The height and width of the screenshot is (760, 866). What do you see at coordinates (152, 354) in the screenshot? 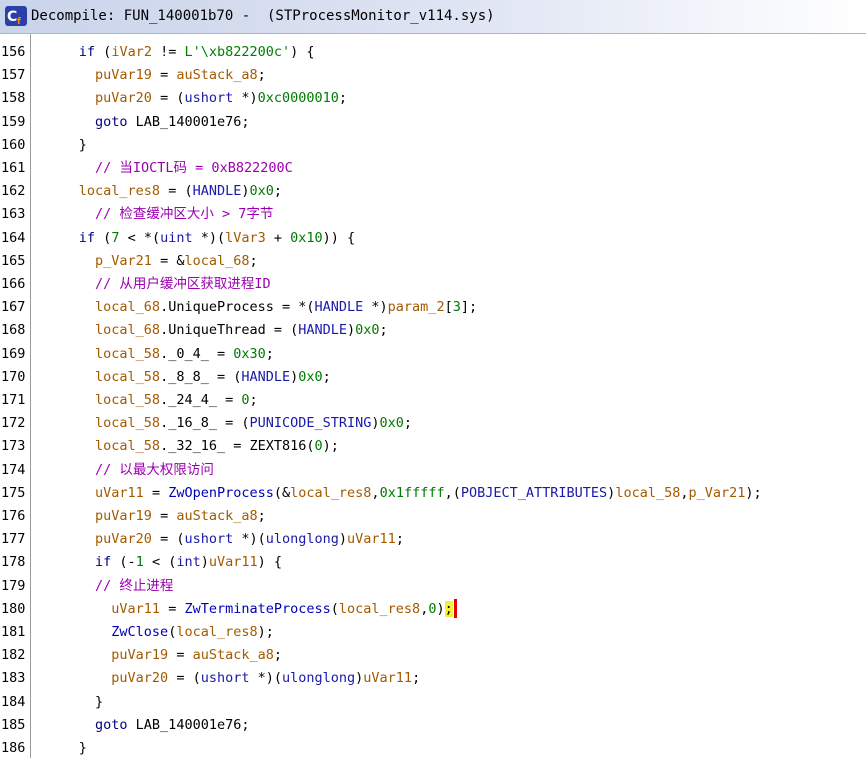
I see `code-text: local_58._0_4_ = 0x30;` at bounding box center [152, 354].